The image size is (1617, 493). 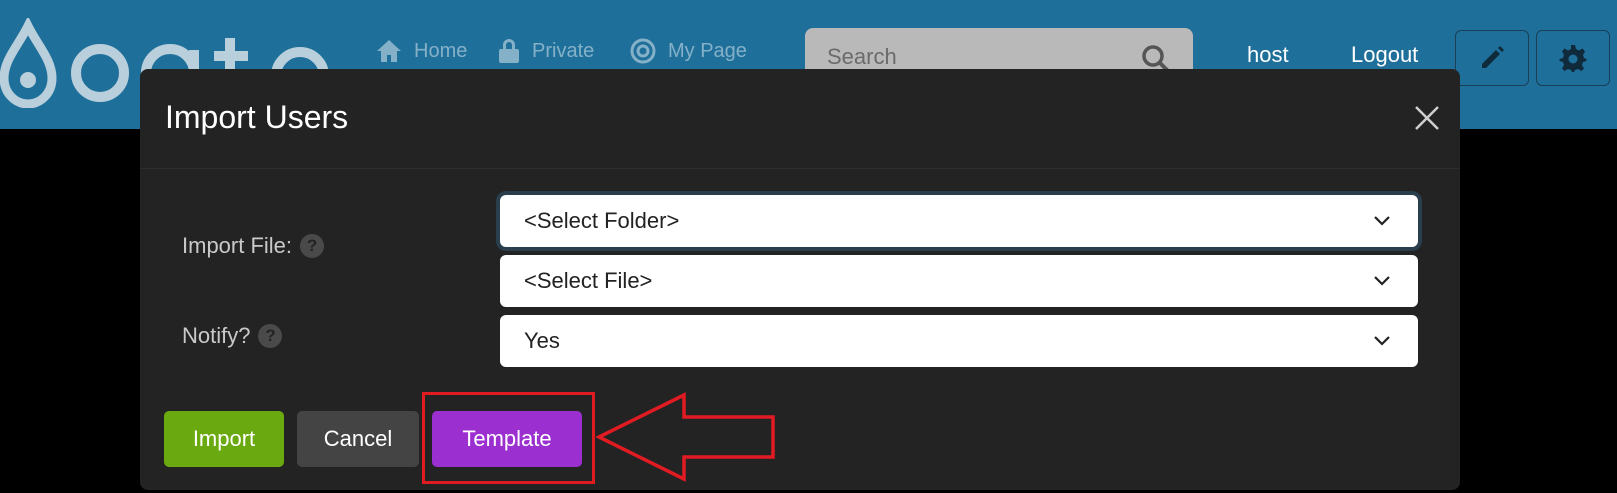 I want to click on import-file-label: Import File: ?, so click(x=253, y=246).